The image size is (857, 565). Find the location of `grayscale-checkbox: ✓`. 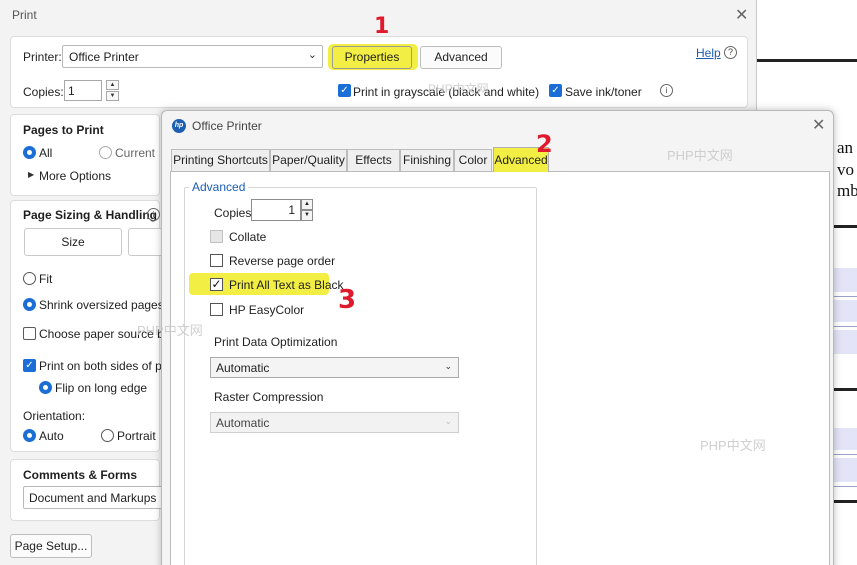

grayscale-checkbox: ✓ is located at coordinates (344, 90).